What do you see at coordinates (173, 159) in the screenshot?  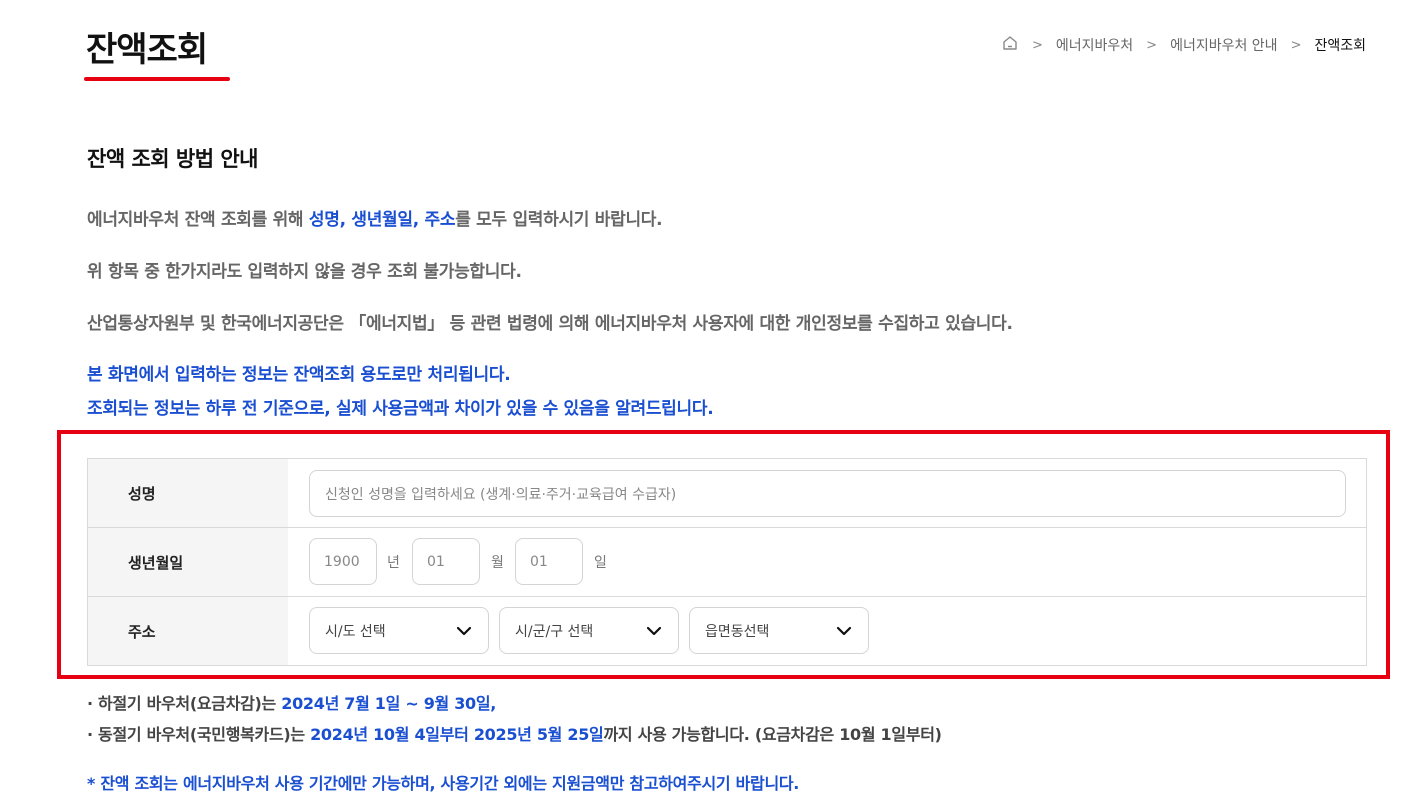 I see `section-title: 잔액 조회 방법 안내` at bounding box center [173, 159].